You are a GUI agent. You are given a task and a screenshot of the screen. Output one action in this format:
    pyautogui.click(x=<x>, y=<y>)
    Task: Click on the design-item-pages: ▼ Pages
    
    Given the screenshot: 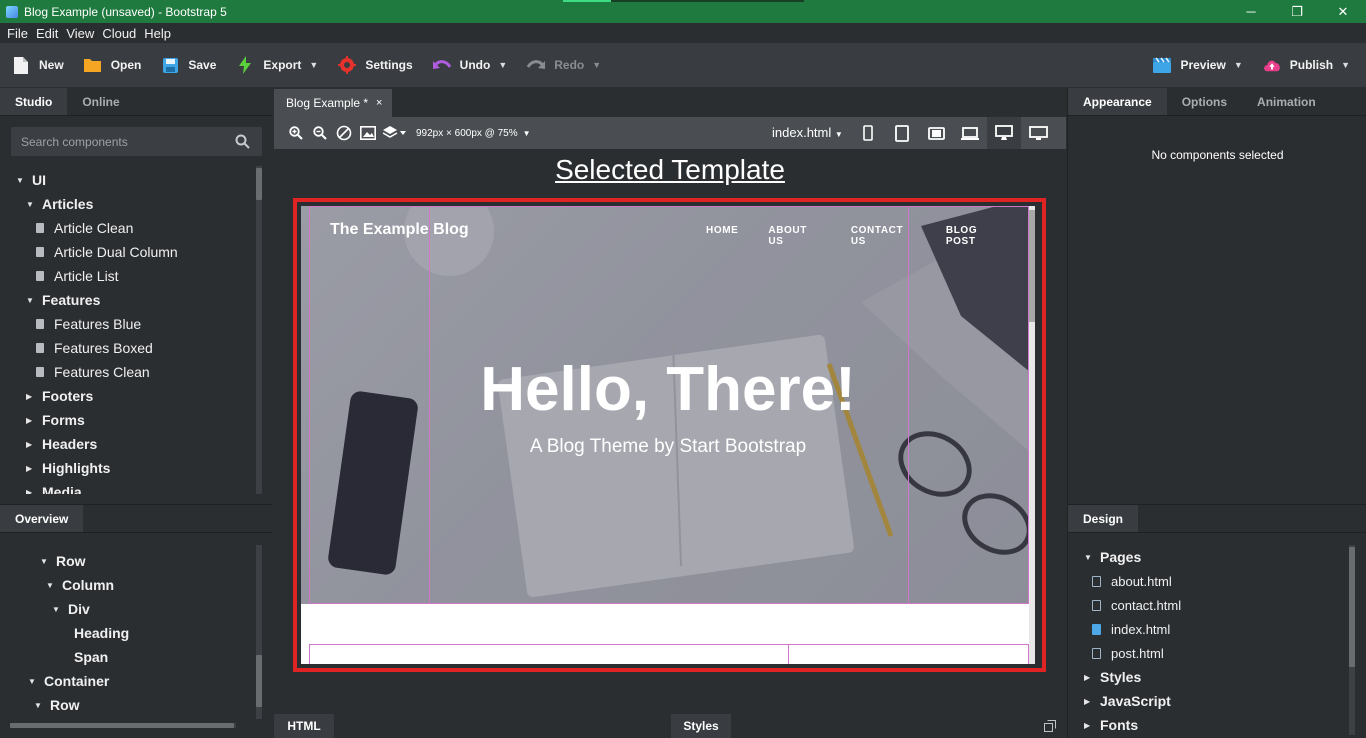 What is the action you would take?
    pyautogui.click(x=1208, y=557)
    